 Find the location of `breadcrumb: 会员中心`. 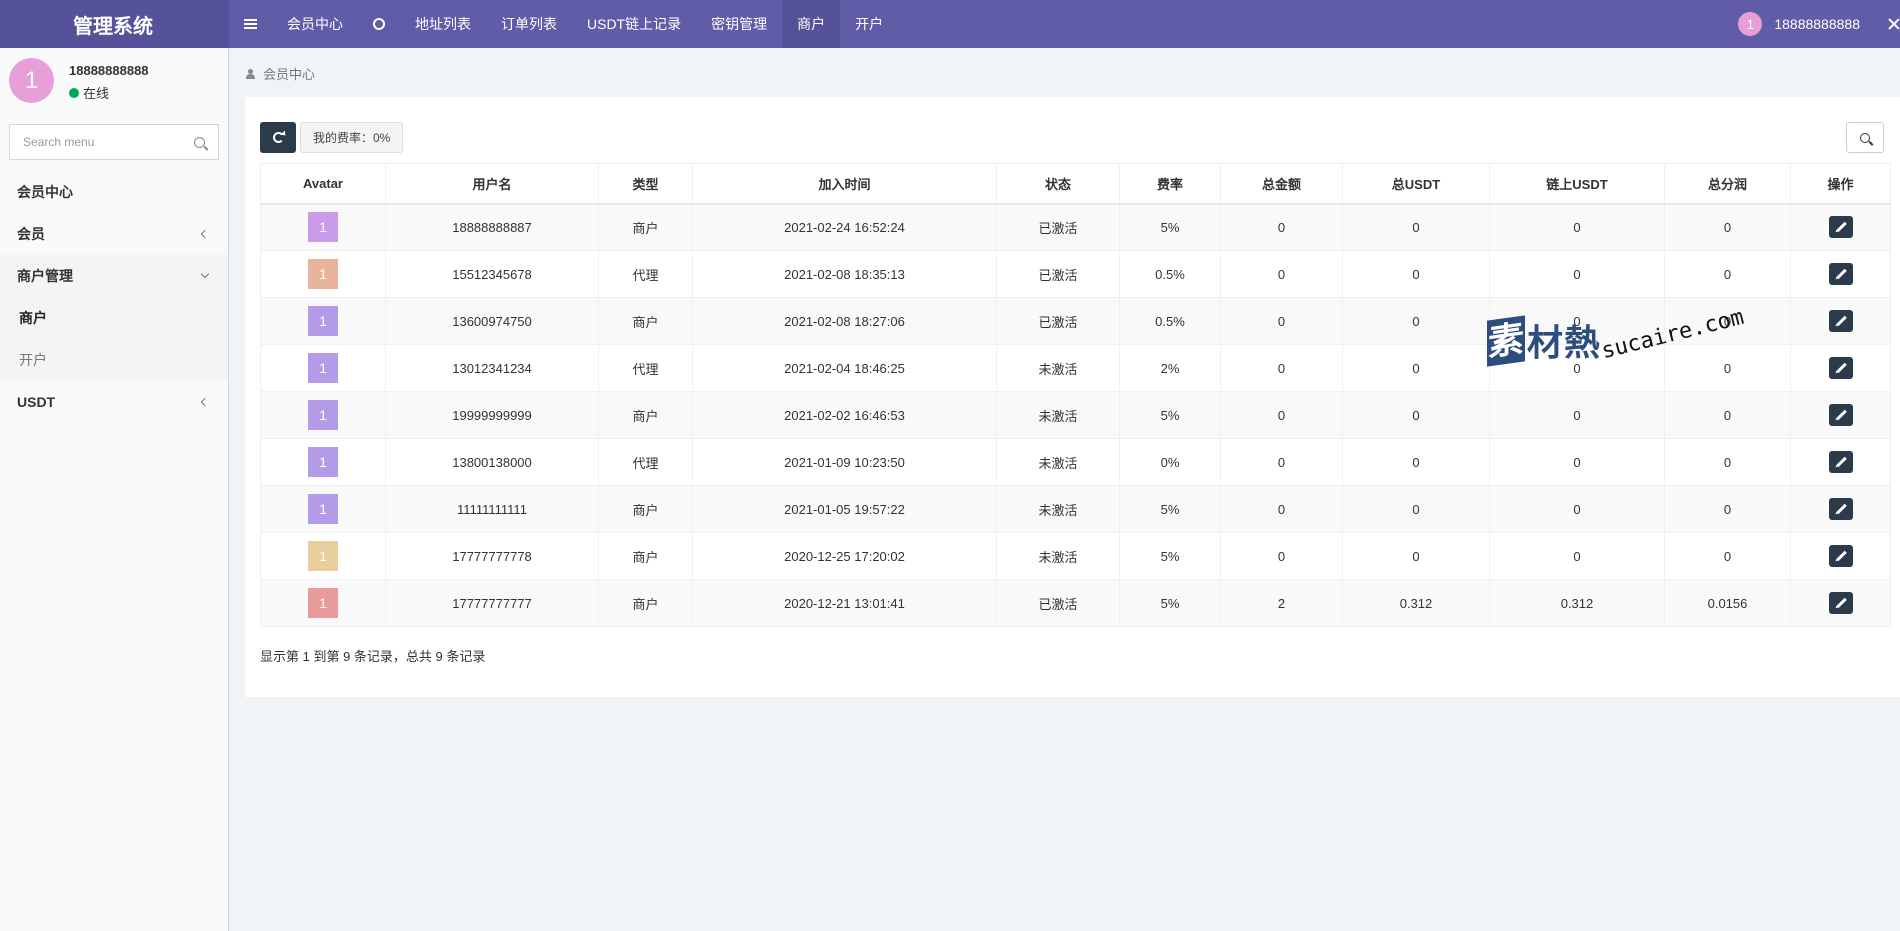

breadcrumb: 会员中心 is located at coordinates (280, 73).